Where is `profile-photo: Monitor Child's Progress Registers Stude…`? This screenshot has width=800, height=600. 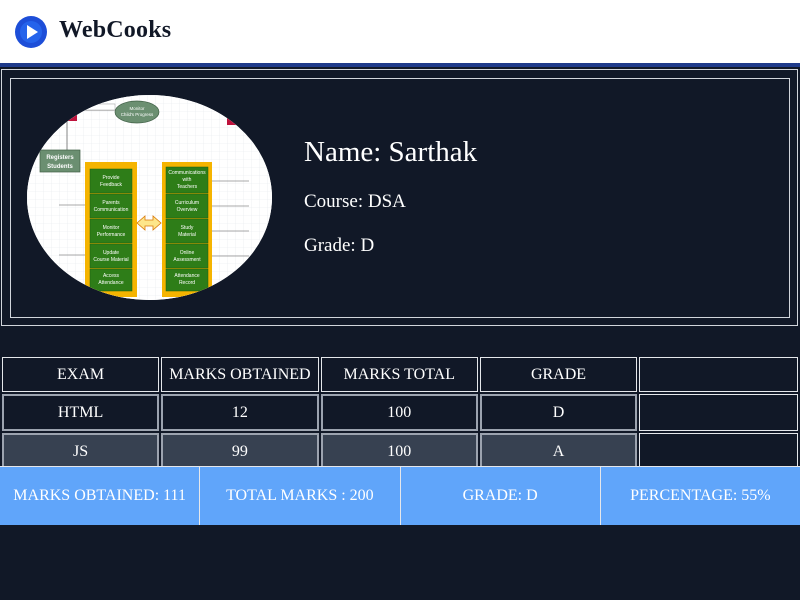
profile-photo: Monitor Child's Progress Registers Stude… is located at coordinates (149, 197).